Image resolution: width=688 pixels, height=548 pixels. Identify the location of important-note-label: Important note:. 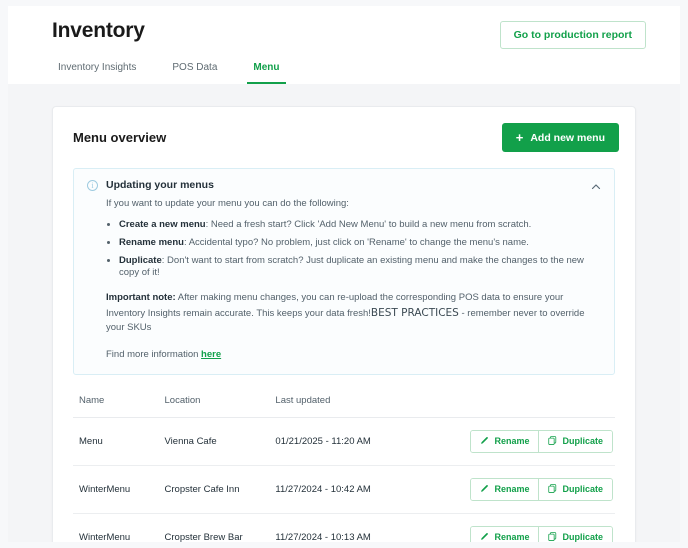
(141, 298).